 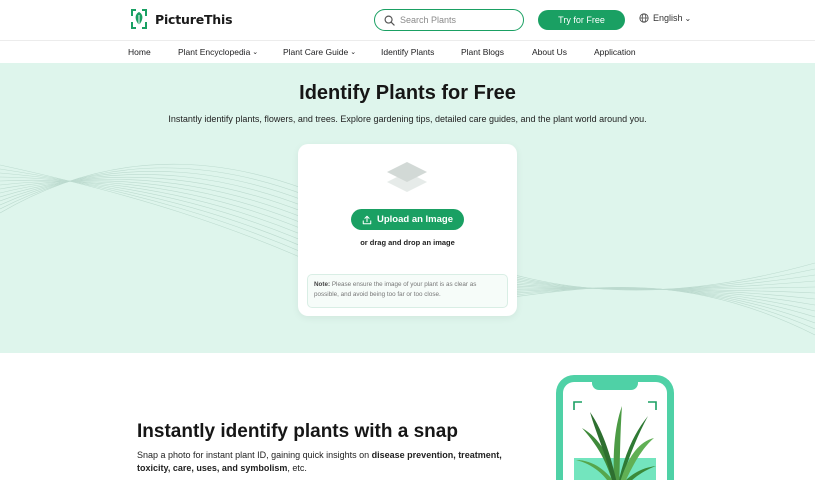 What do you see at coordinates (414, 219) in the screenshot?
I see `upload-button-label: Upload an Image` at bounding box center [414, 219].